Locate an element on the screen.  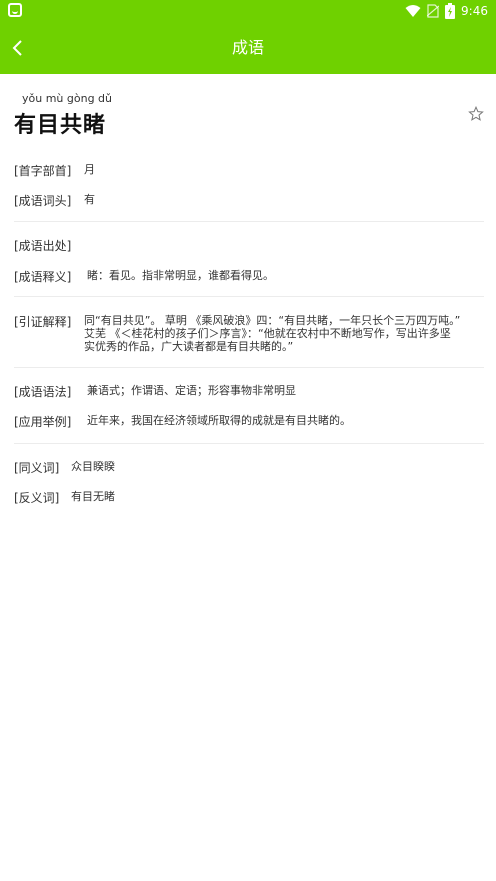
field-citation-line: 艾芜 《＜桂花村的孩子们＞序言》：“他就在农村中不断地写作，写出许多坚 is located at coordinates (267, 333).